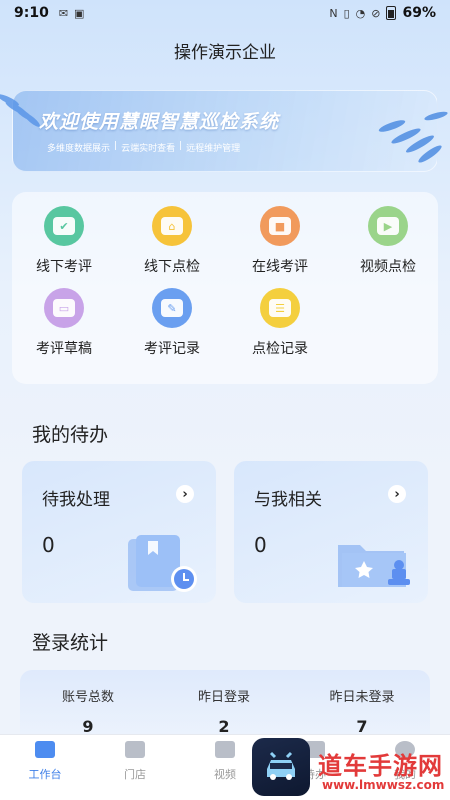 The width and height of the screenshot is (450, 800). What do you see at coordinates (280, 267) in the screenshot?
I see `menu-label: 在线考评` at bounding box center [280, 267].